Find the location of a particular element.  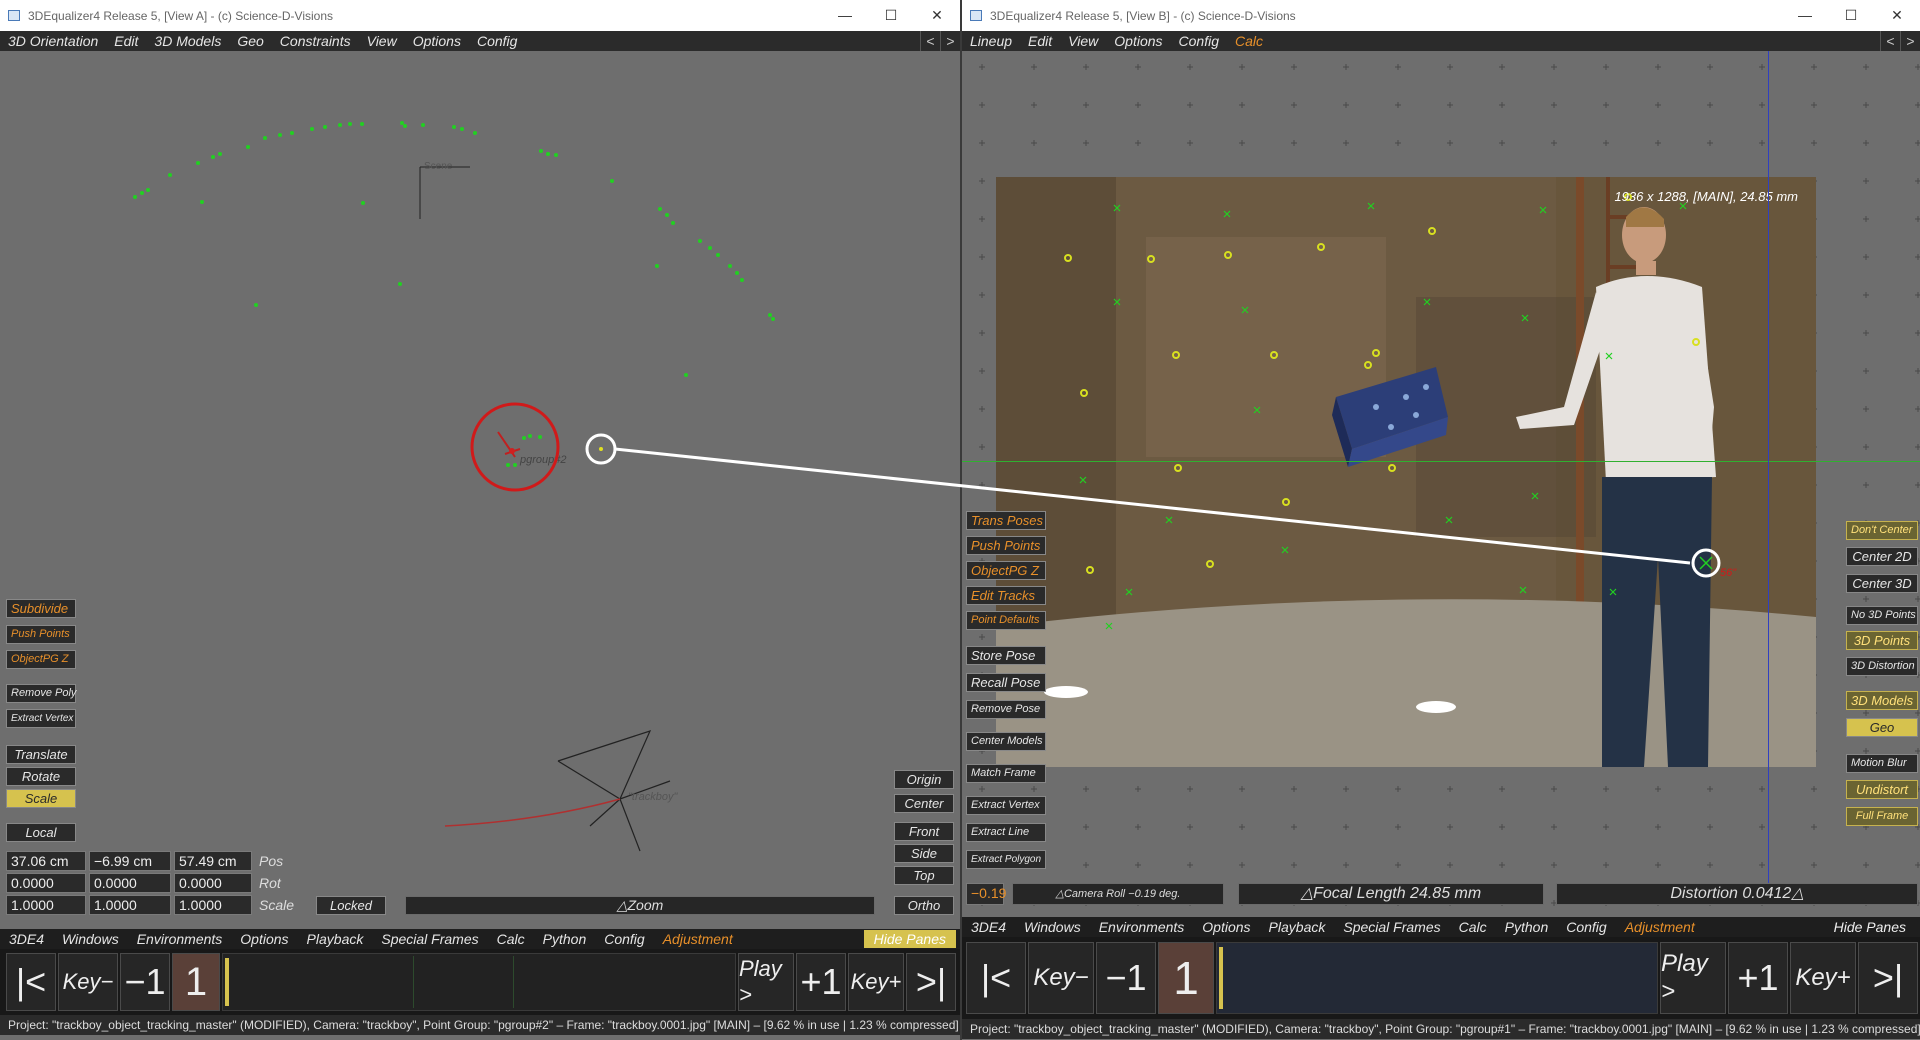

translate-button: Translate is located at coordinates (41, 754).